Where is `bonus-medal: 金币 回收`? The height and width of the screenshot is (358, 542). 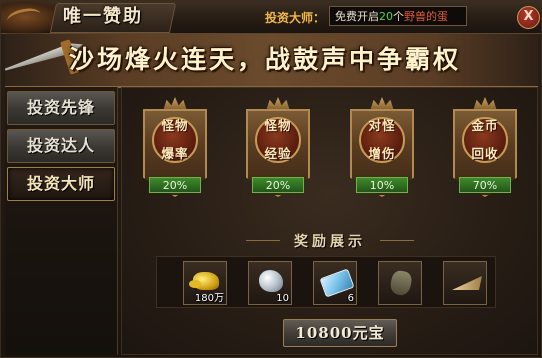
bonus-medal: 金币 回收 is located at coordinates (485, 140).